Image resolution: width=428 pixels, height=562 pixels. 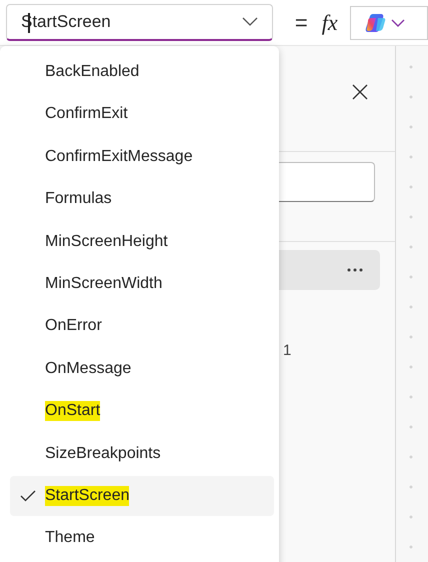 What do you see at coordinates (142, 326) in the screenshot?
I see `dropdown-option: OnError` at bounding box center [142, 326].